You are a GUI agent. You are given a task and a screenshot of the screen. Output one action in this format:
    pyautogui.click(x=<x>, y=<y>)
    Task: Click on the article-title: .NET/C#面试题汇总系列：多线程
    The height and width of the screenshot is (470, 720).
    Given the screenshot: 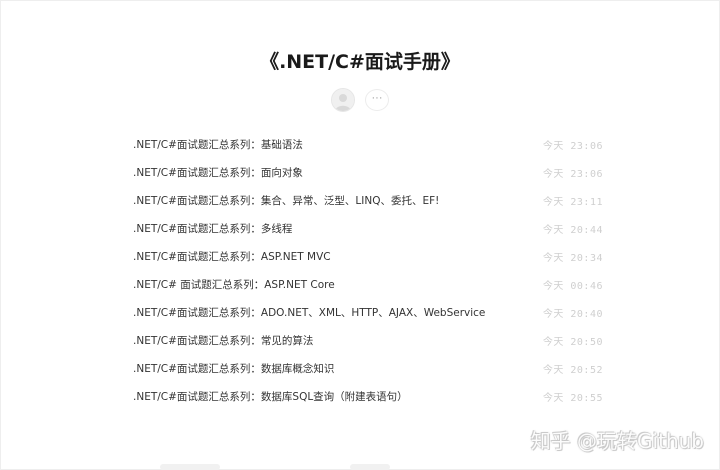 What is the action you would take?
    pyautogui.click(x=212, y=228)
    